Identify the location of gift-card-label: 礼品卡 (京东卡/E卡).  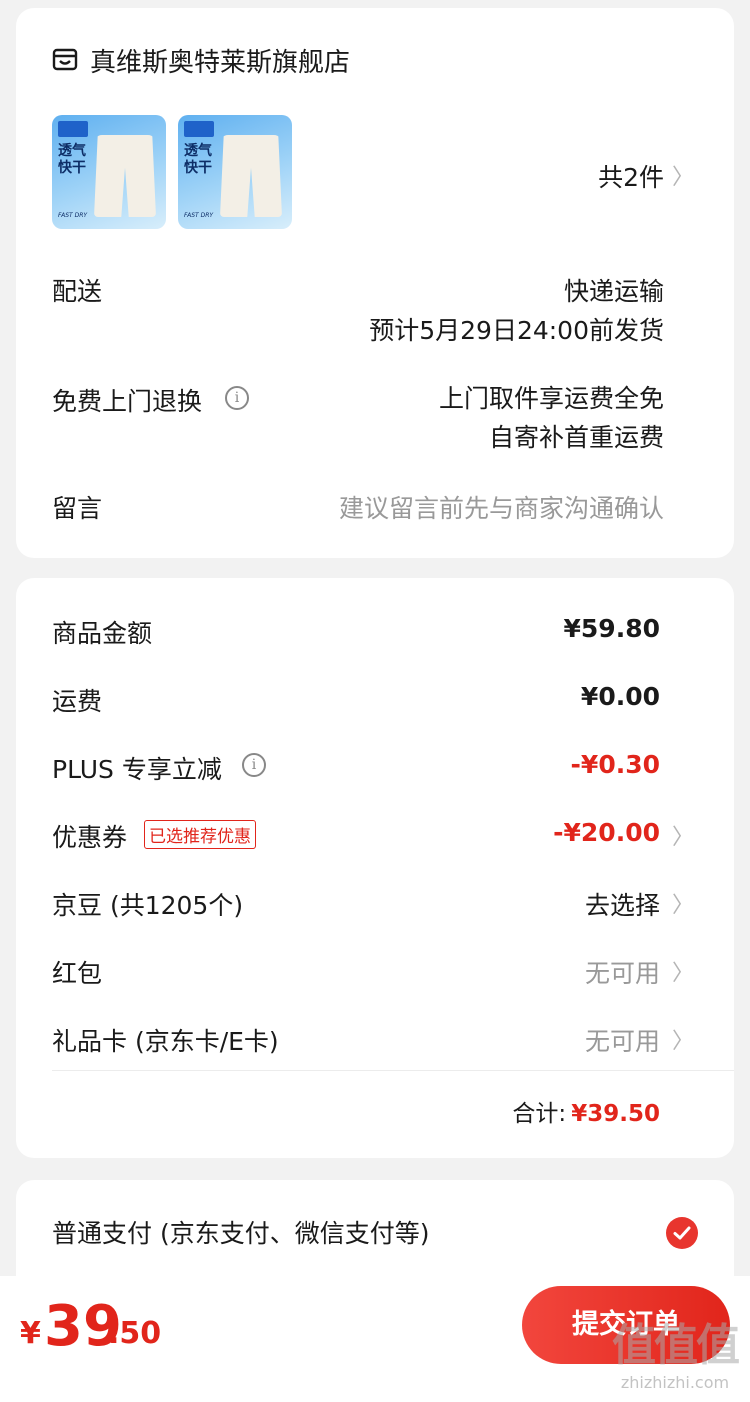
(165, 1041).